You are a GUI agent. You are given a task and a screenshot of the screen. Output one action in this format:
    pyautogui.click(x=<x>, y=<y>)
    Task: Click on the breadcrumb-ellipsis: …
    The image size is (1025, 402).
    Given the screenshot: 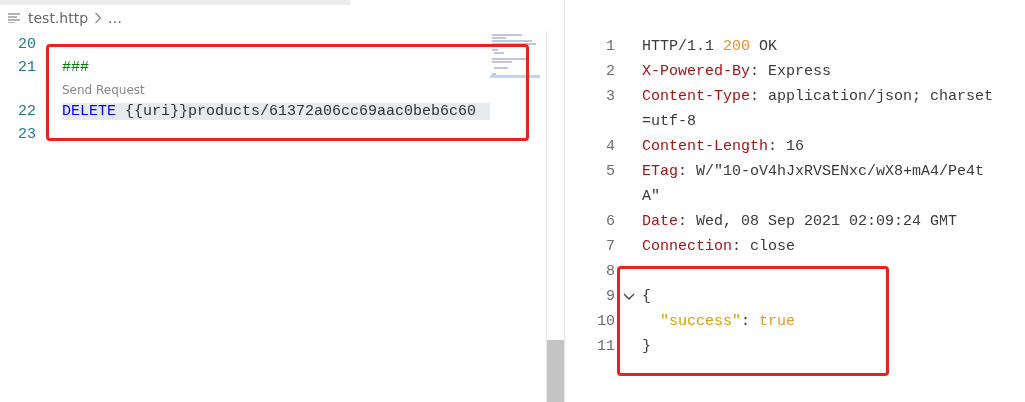 What is the action you would take?
    pyautogui.click(x=115, y=18)
    